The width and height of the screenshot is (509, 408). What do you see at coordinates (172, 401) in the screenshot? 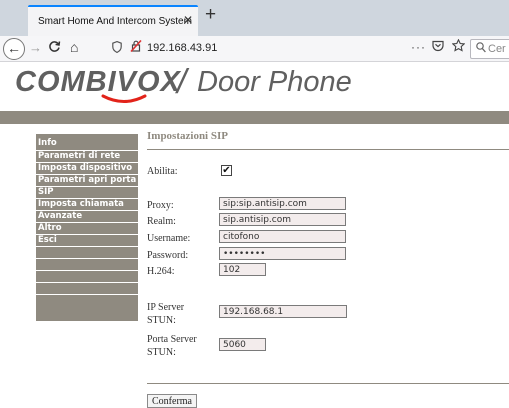
I see `confirm-button: Conferma` at bounding box center [172, 401].